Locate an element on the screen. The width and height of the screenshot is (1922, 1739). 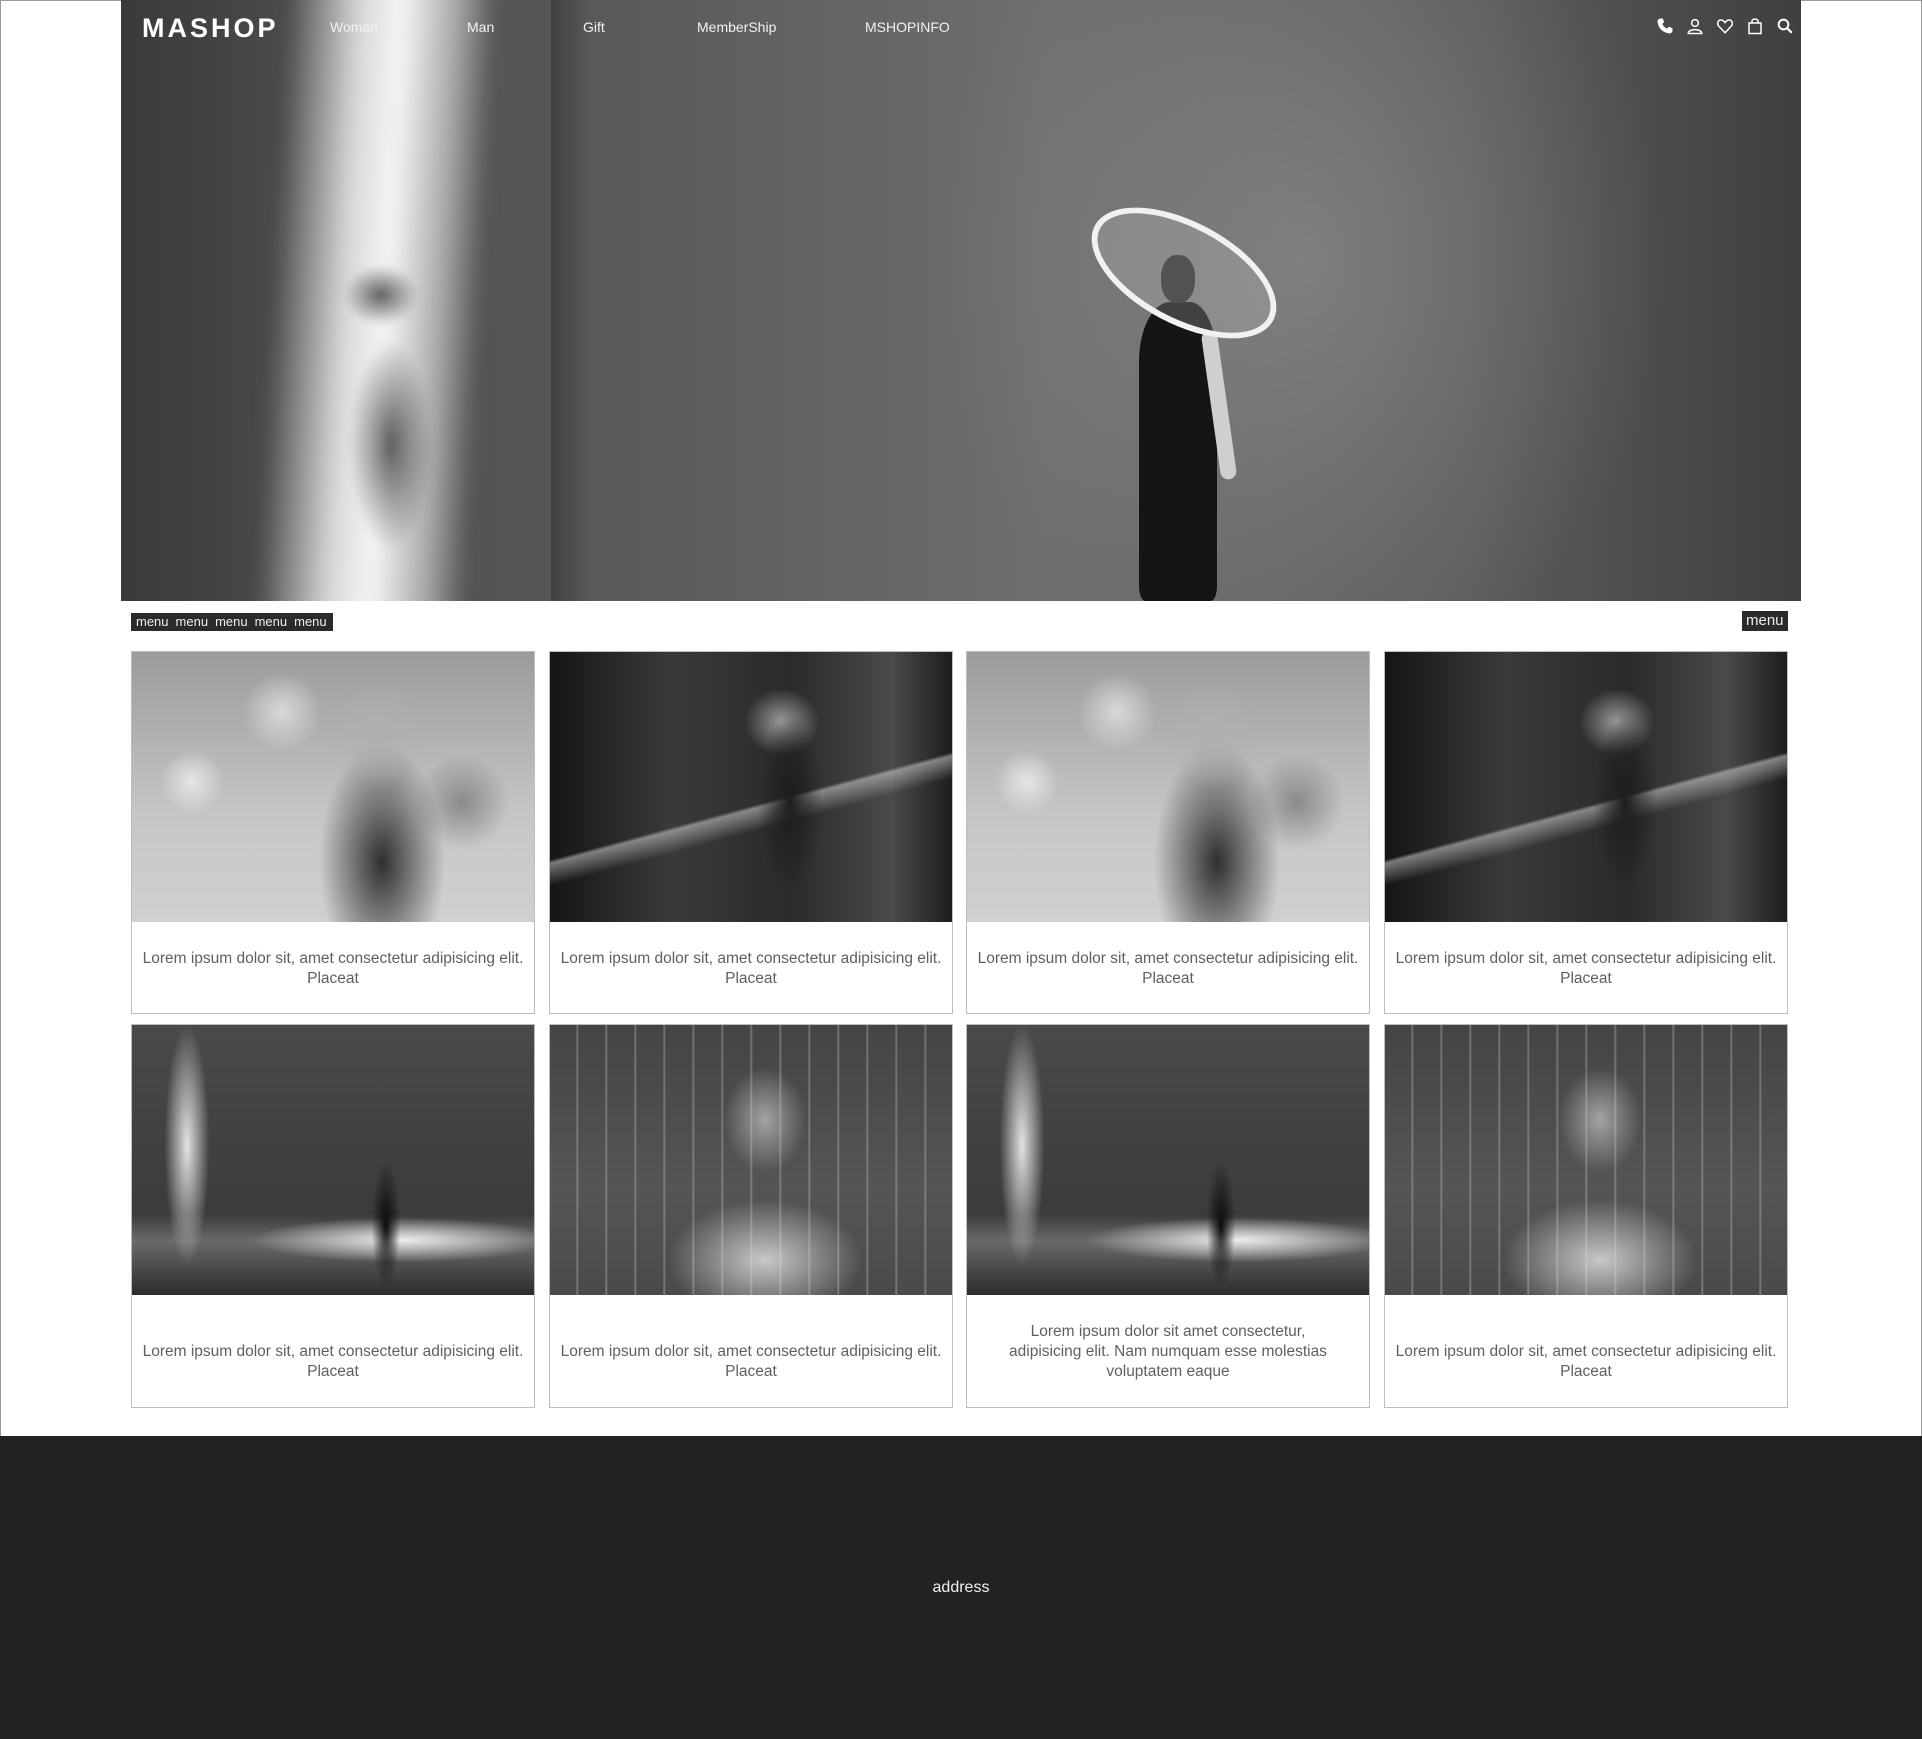
menu-button-right: menu is located at coordinates (1765, 621).